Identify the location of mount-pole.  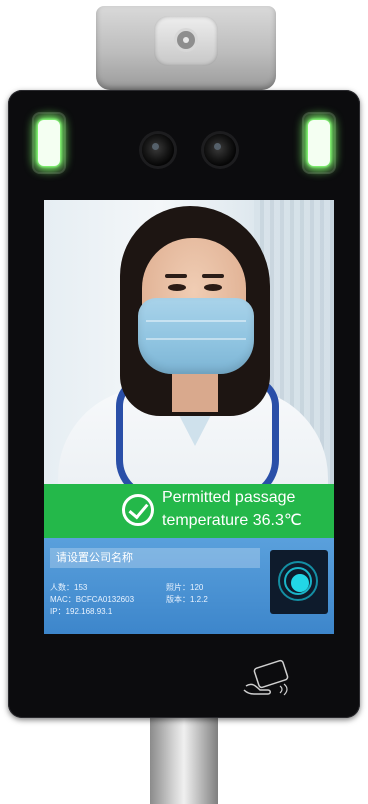
(184, 758).